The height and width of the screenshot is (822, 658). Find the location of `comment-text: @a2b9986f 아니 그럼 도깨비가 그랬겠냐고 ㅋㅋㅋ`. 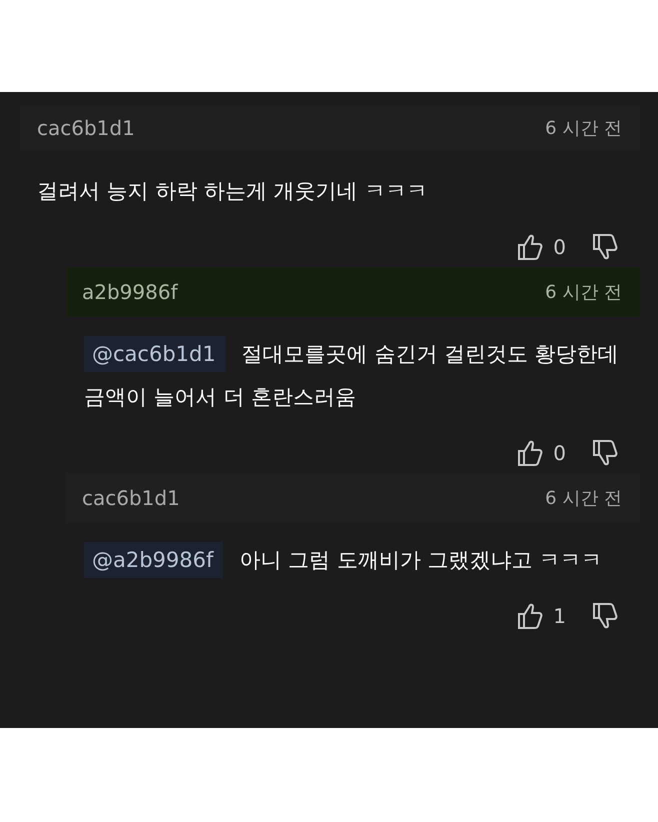

comment-text: @a2b9986f 아니 그럼 도깨비가 그랬겠냐고 ㅋㅋㅋ is located at coordinates (353, 552).